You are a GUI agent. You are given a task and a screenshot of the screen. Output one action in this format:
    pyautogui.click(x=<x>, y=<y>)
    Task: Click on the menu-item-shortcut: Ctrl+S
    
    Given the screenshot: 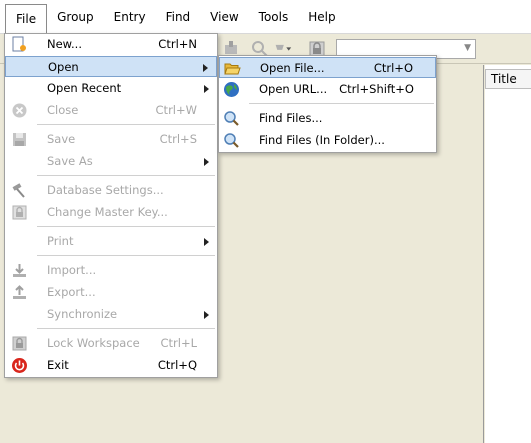 What is the action you would take?
    pyautogui.click(x=178, y=139)
    